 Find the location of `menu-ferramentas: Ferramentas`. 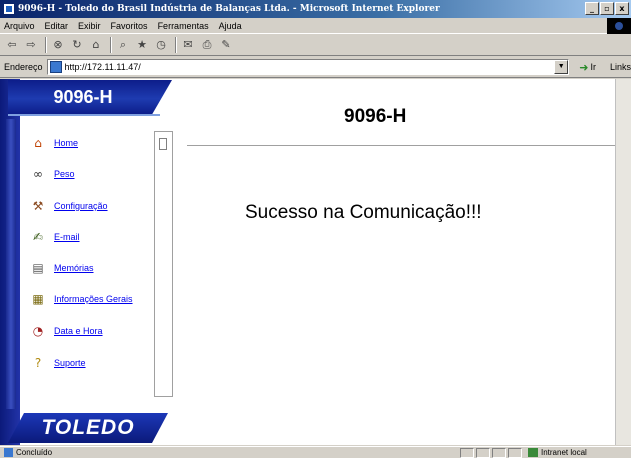

menu-ferramentas: Ferramentas is located at coordinates (183, 26).